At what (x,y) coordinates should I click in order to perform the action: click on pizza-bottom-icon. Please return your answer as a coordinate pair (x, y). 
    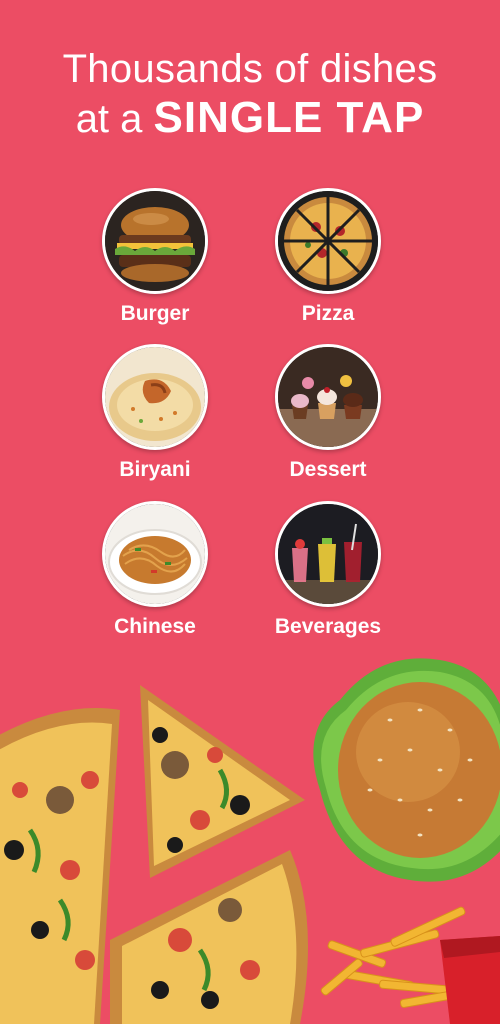
    Looking at the image, I should click on (209, 937).